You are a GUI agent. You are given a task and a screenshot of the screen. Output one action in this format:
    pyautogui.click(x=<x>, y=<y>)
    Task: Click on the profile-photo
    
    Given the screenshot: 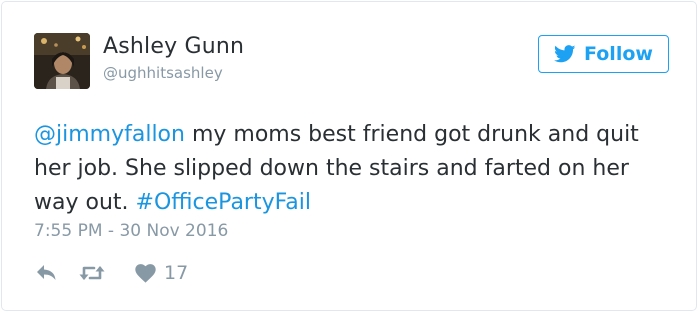 What is the action you would take?
    pyautogui.click(x=62, y=61)
    